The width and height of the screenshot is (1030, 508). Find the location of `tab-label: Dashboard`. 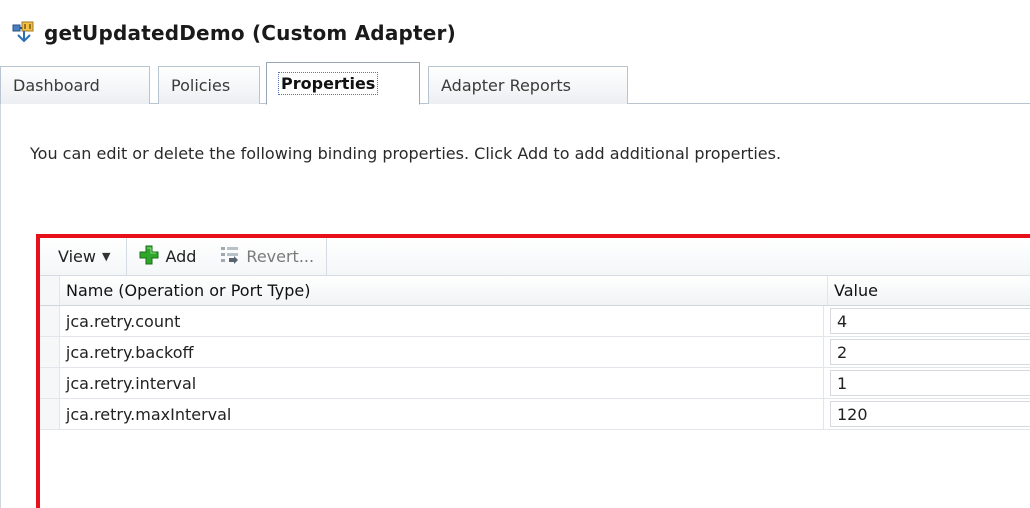

tab-label: Dashboard is located at coordinates (56, 85).